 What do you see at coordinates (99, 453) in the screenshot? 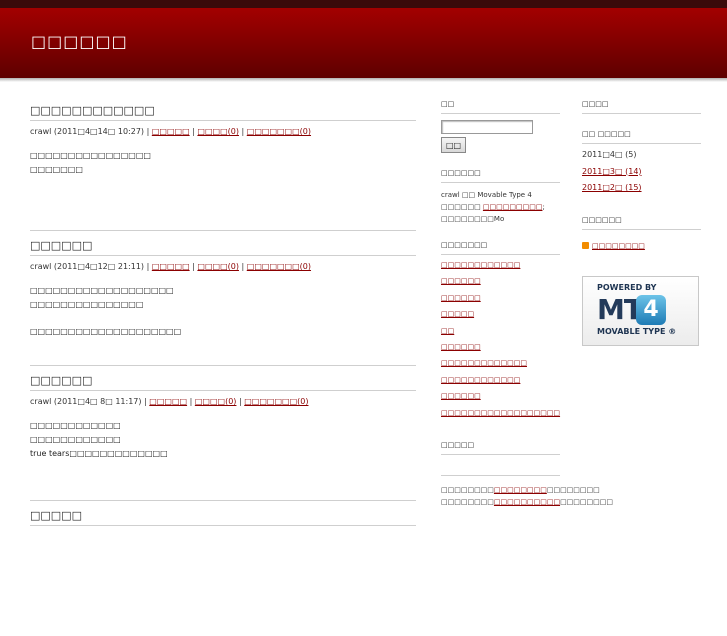
I see `entry-line: true tears□□□□□□□□□□□□□` at bounding box center [99, 453].